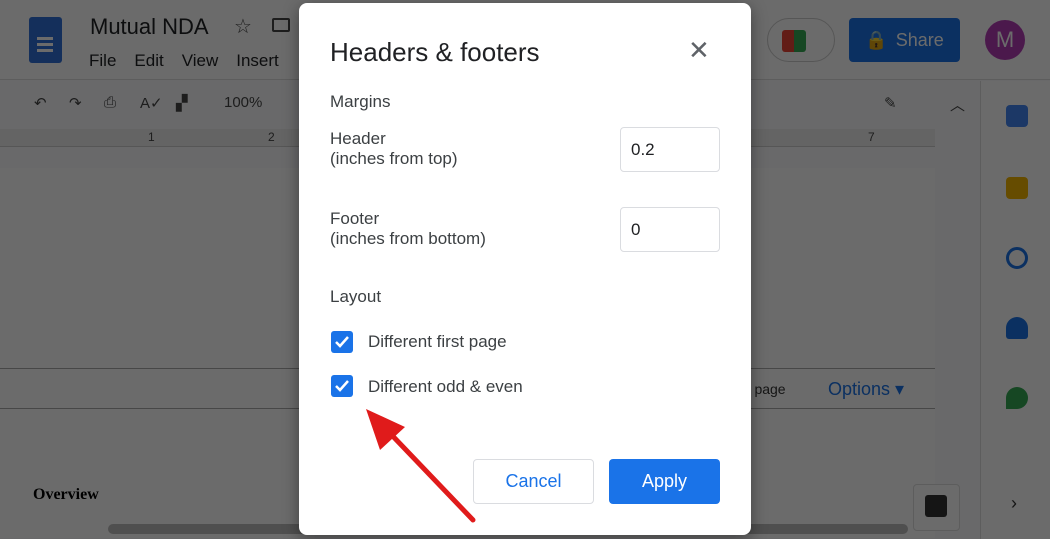  What do you see at coordinates (1017, 328) in the screenshot?
I see `contacts-icon` at bounding box center [1017, 328].